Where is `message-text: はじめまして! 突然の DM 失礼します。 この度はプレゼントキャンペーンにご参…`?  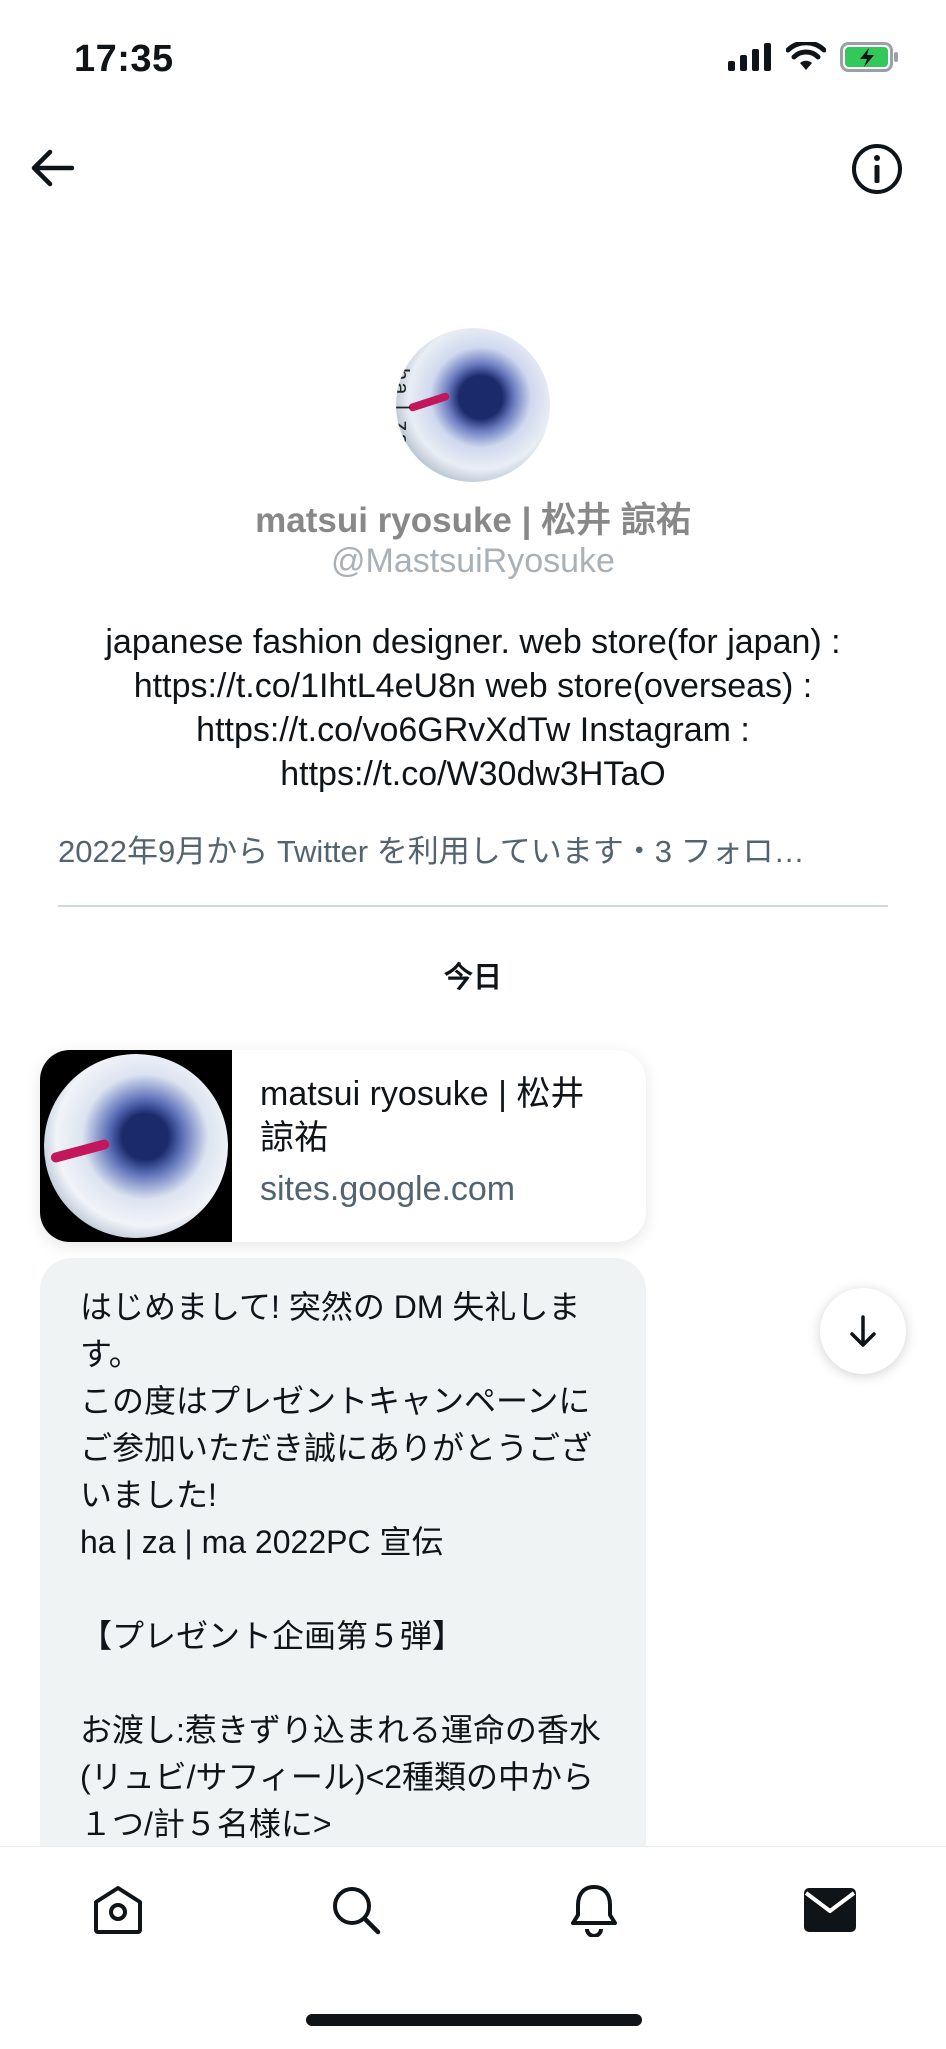
message-text: はじめまして! 突然の DM 失礼します。 この度はプレゼントキャンペーンにご参… is located at coordinates (340, 1565).